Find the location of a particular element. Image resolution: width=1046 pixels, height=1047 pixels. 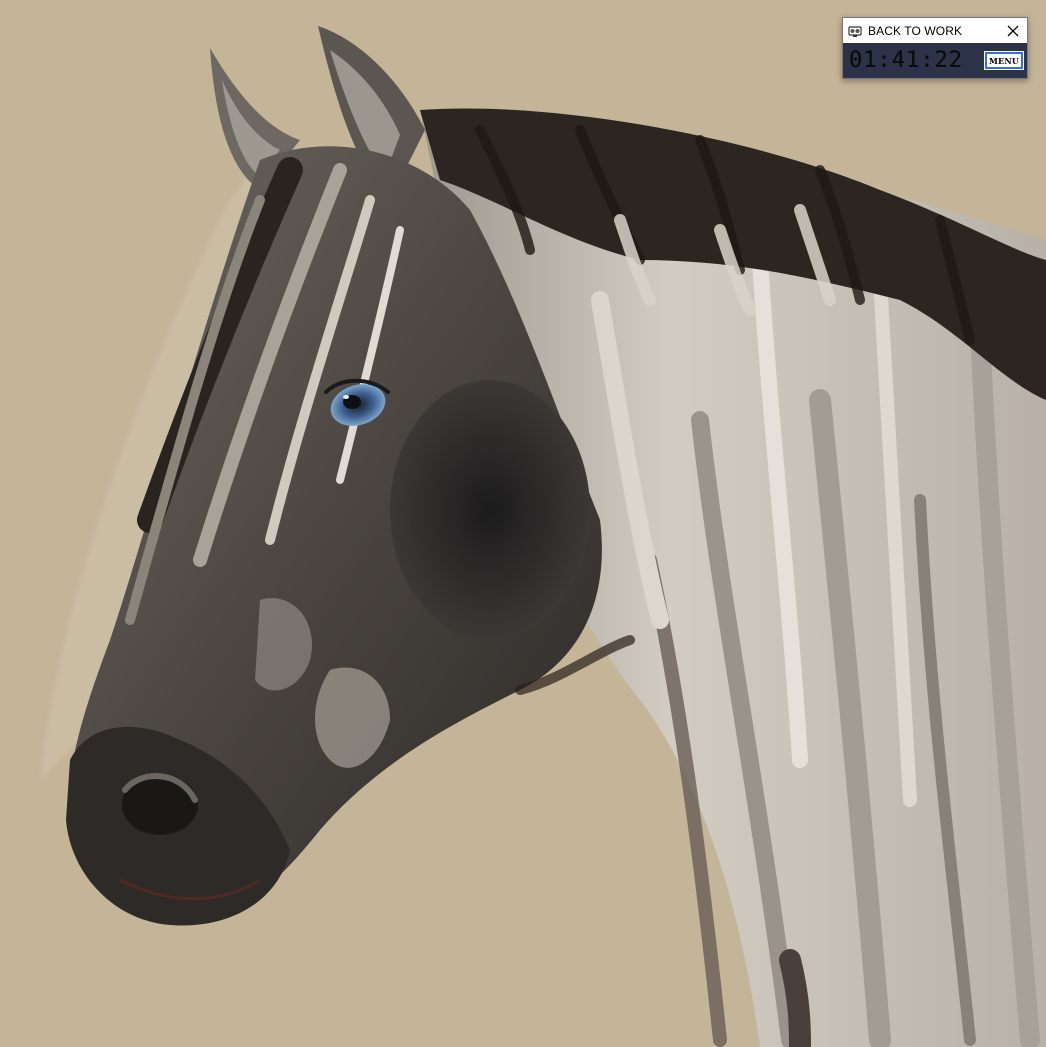

timer-titlebar: BACK TO WORK is located at coordinates (935, 30).